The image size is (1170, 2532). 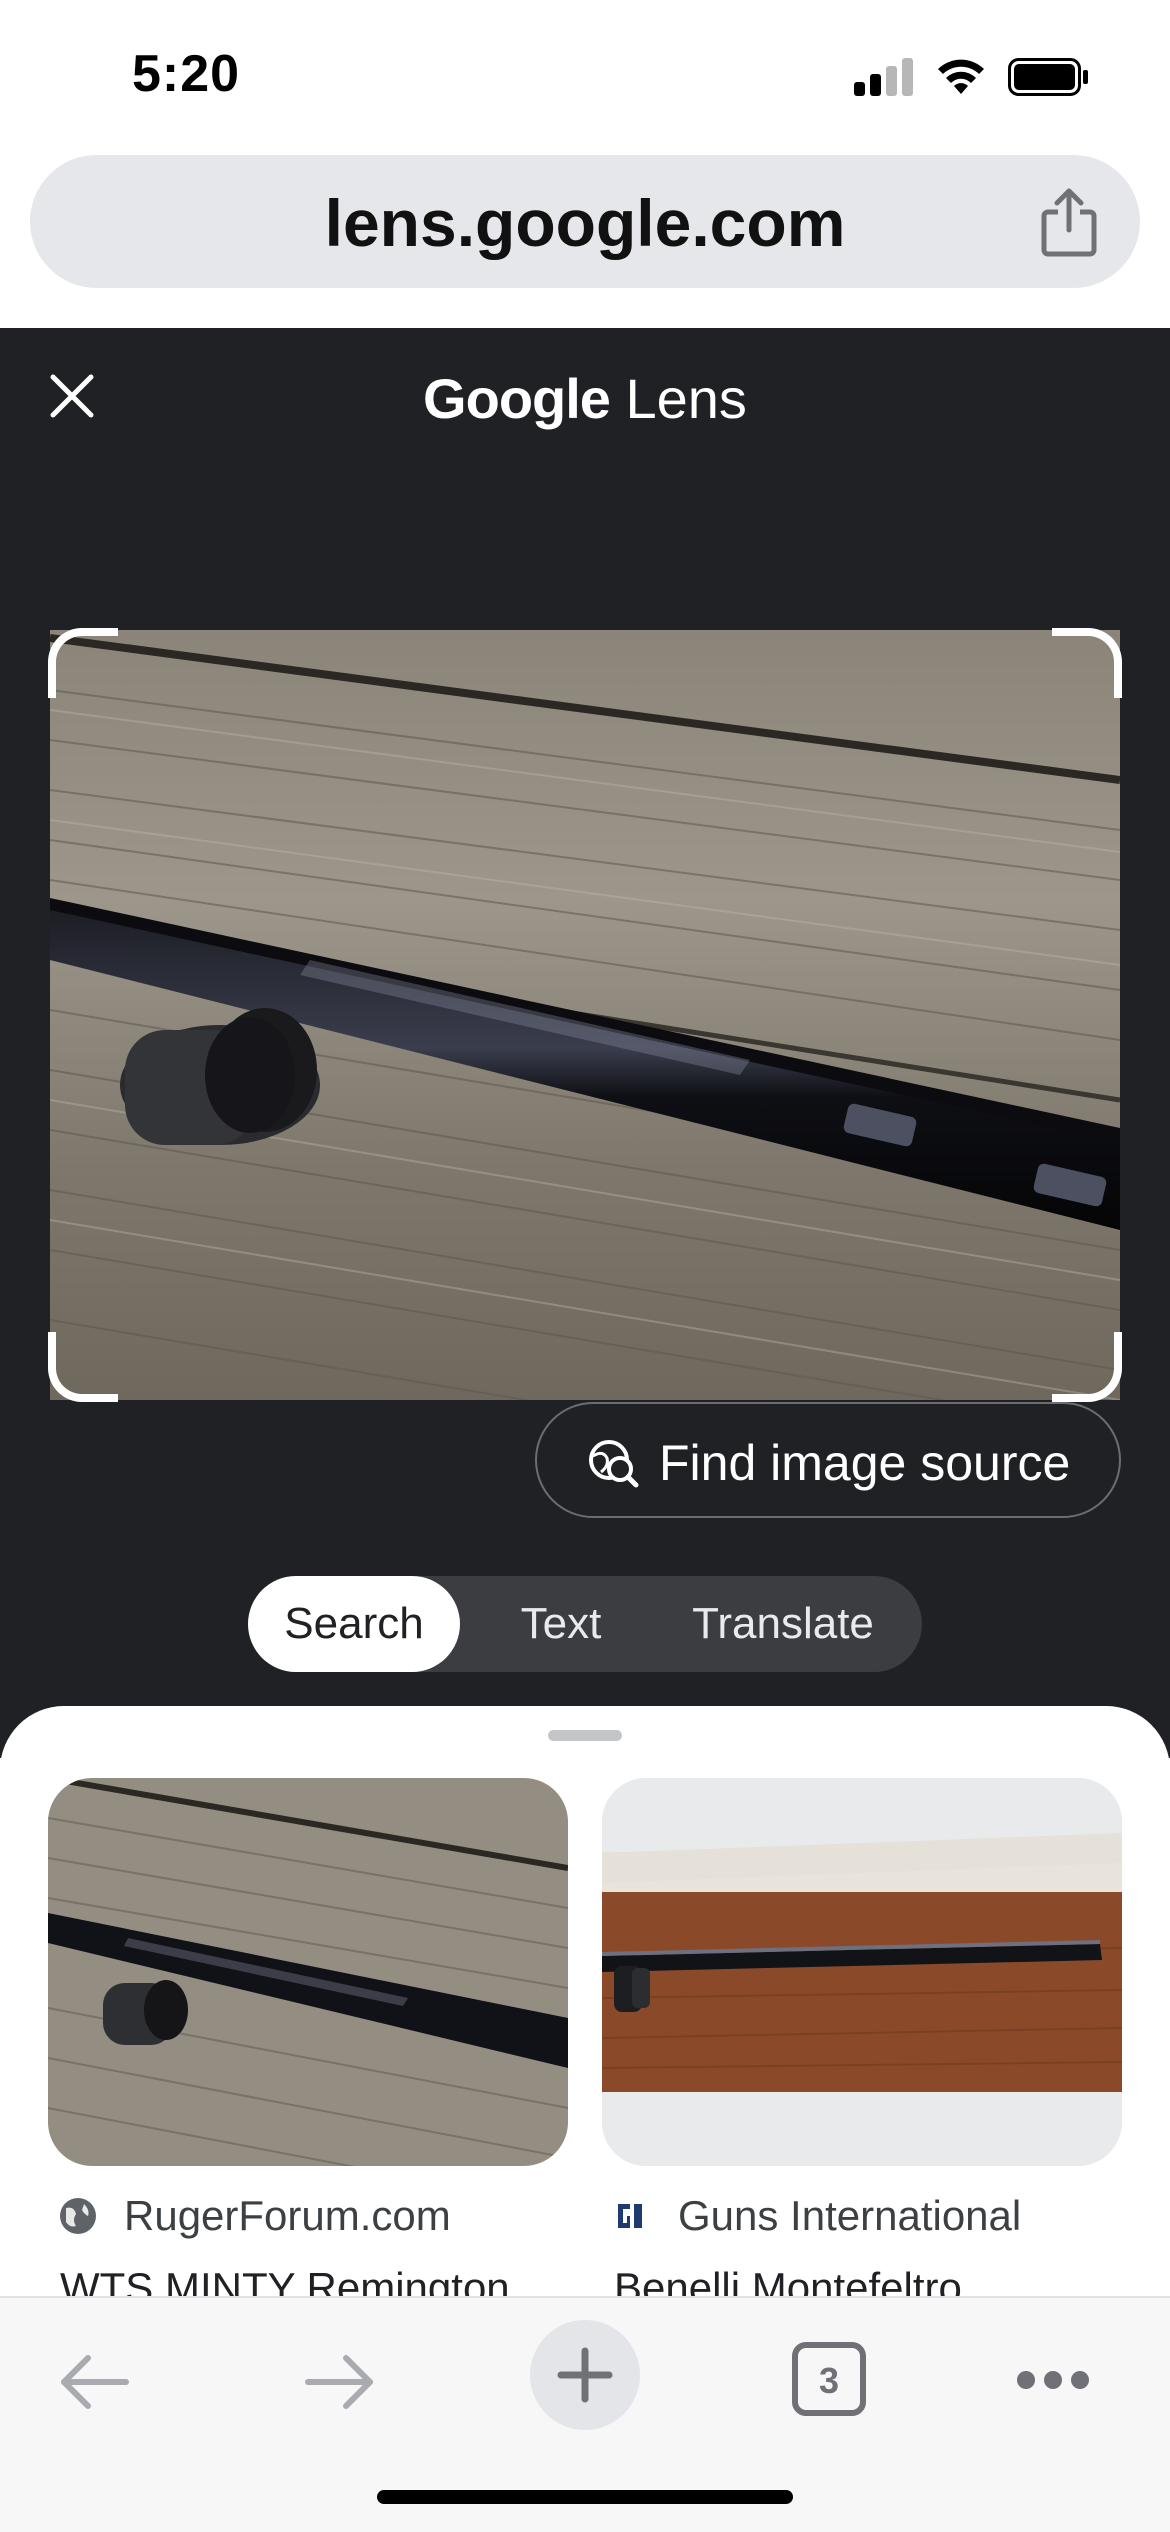 I want to click on crop-handle-top-right, so click(x=1087, y=663).